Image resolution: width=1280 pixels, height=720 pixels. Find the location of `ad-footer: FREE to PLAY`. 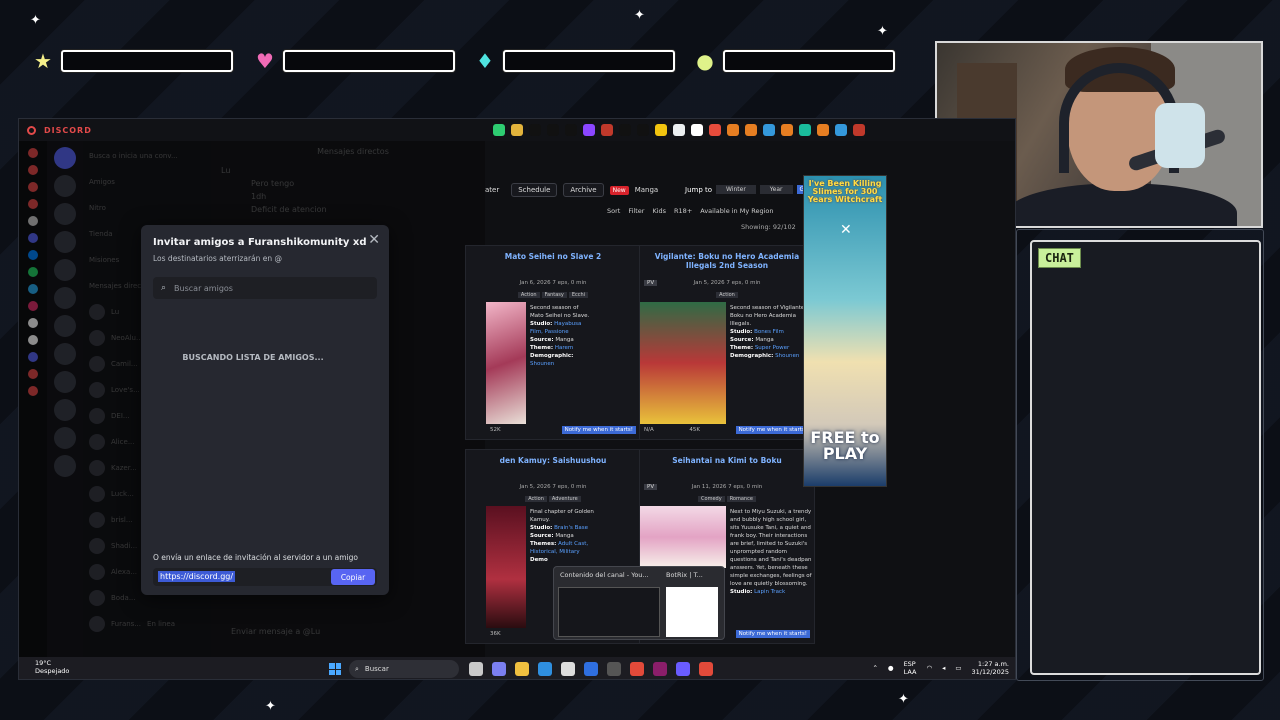

ad-footer: FREE to PLAY is located at coordinates (845, 445).